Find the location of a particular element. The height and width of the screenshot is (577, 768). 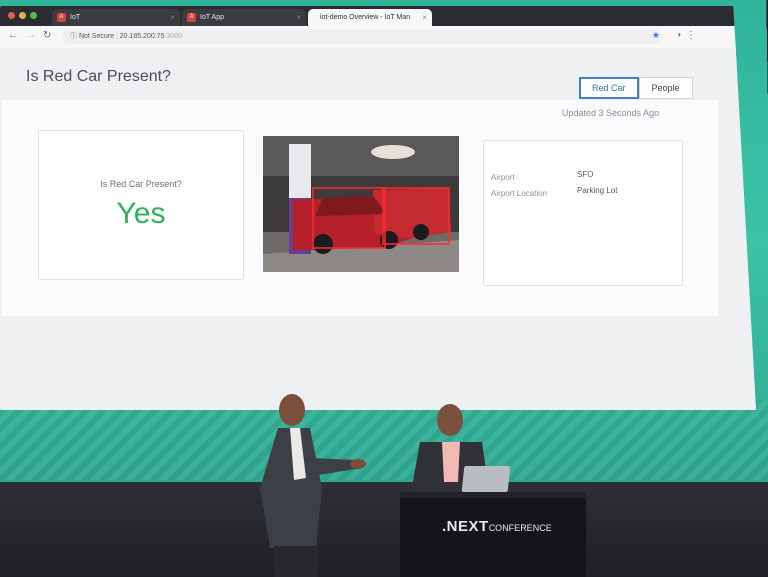

airport-value: SFO is located at coordinates (585, 174).